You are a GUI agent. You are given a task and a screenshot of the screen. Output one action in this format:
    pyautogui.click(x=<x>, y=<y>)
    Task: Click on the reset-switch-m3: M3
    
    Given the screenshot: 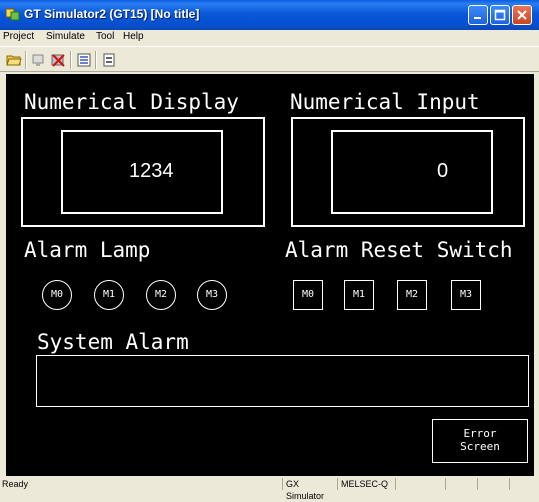 What is the action you would take?
    pyautogui.click(x=466, y=295)
    